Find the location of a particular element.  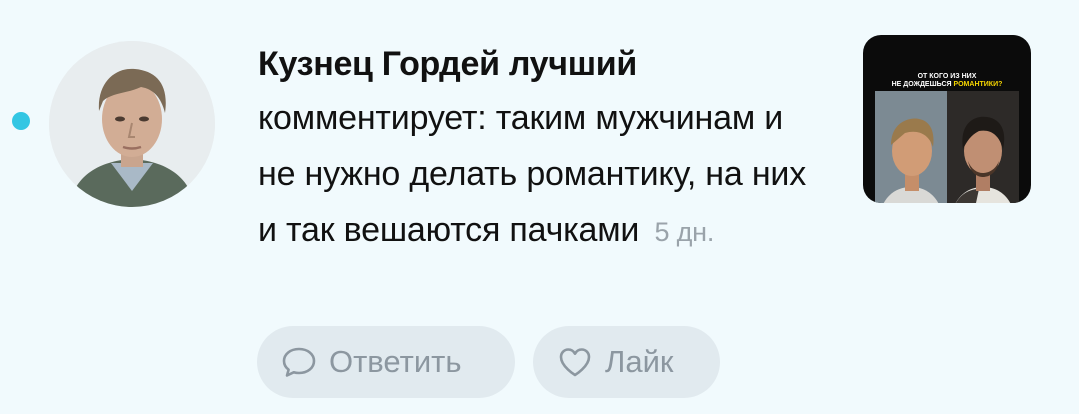

author-name: Кузнец Гордей лучший is located at coordinates (548, 64).